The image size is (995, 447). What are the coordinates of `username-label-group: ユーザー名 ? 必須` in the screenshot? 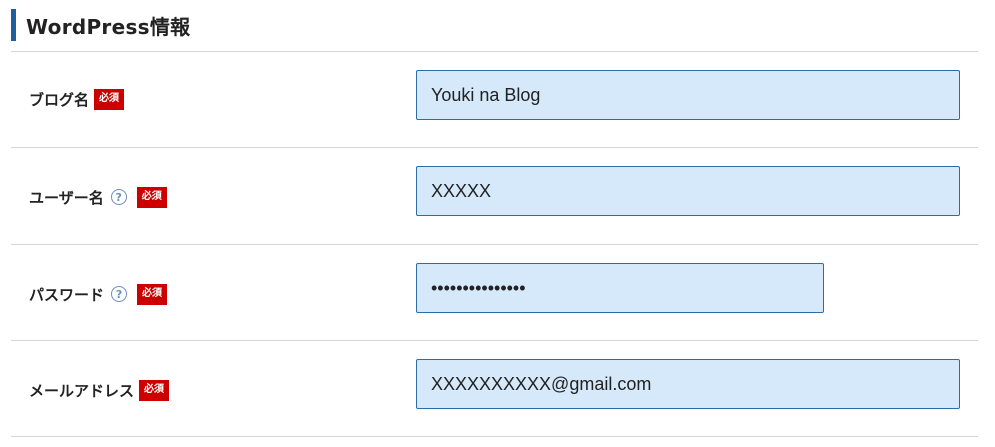 It's located at (98, 197).